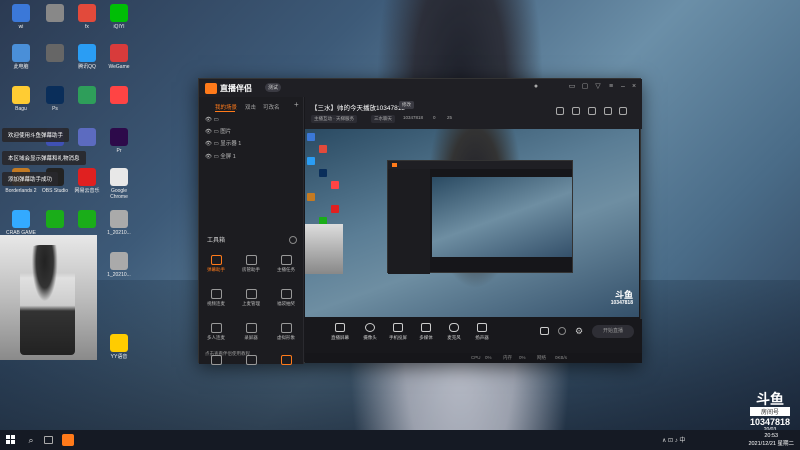 The width and height of the screenshot is (800, 450). I want to click on preview-webcam, so click(324, 249).